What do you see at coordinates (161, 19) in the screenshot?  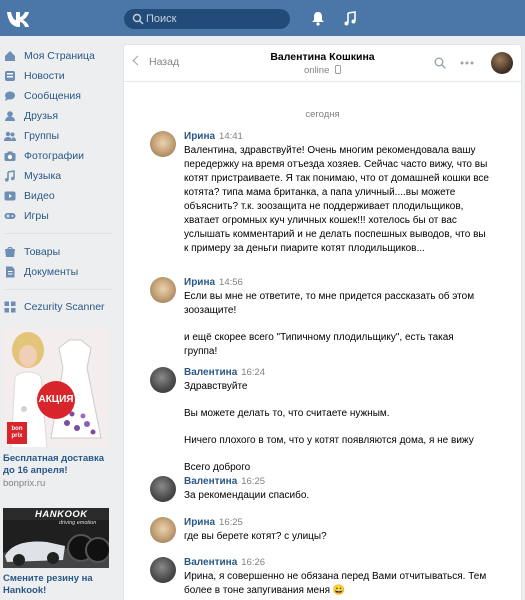 I see `search-placeholder: Поиск` at bounding box center [161, 19].